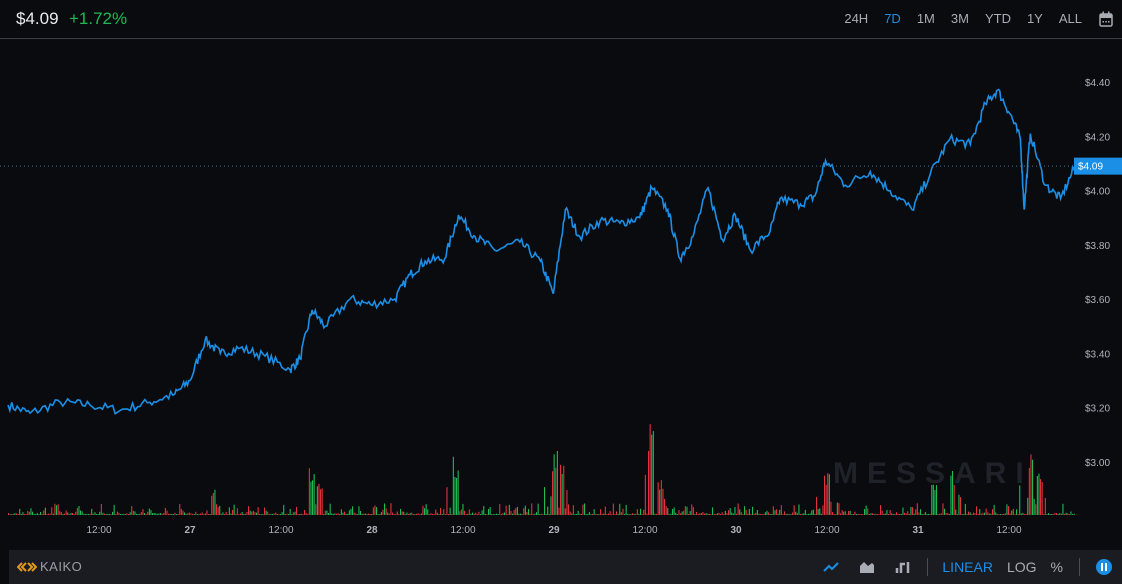  What do you see at coordinates (1104, 567) in the screenshot?
I see `pause-icon` at bounding box center [1104, 567].